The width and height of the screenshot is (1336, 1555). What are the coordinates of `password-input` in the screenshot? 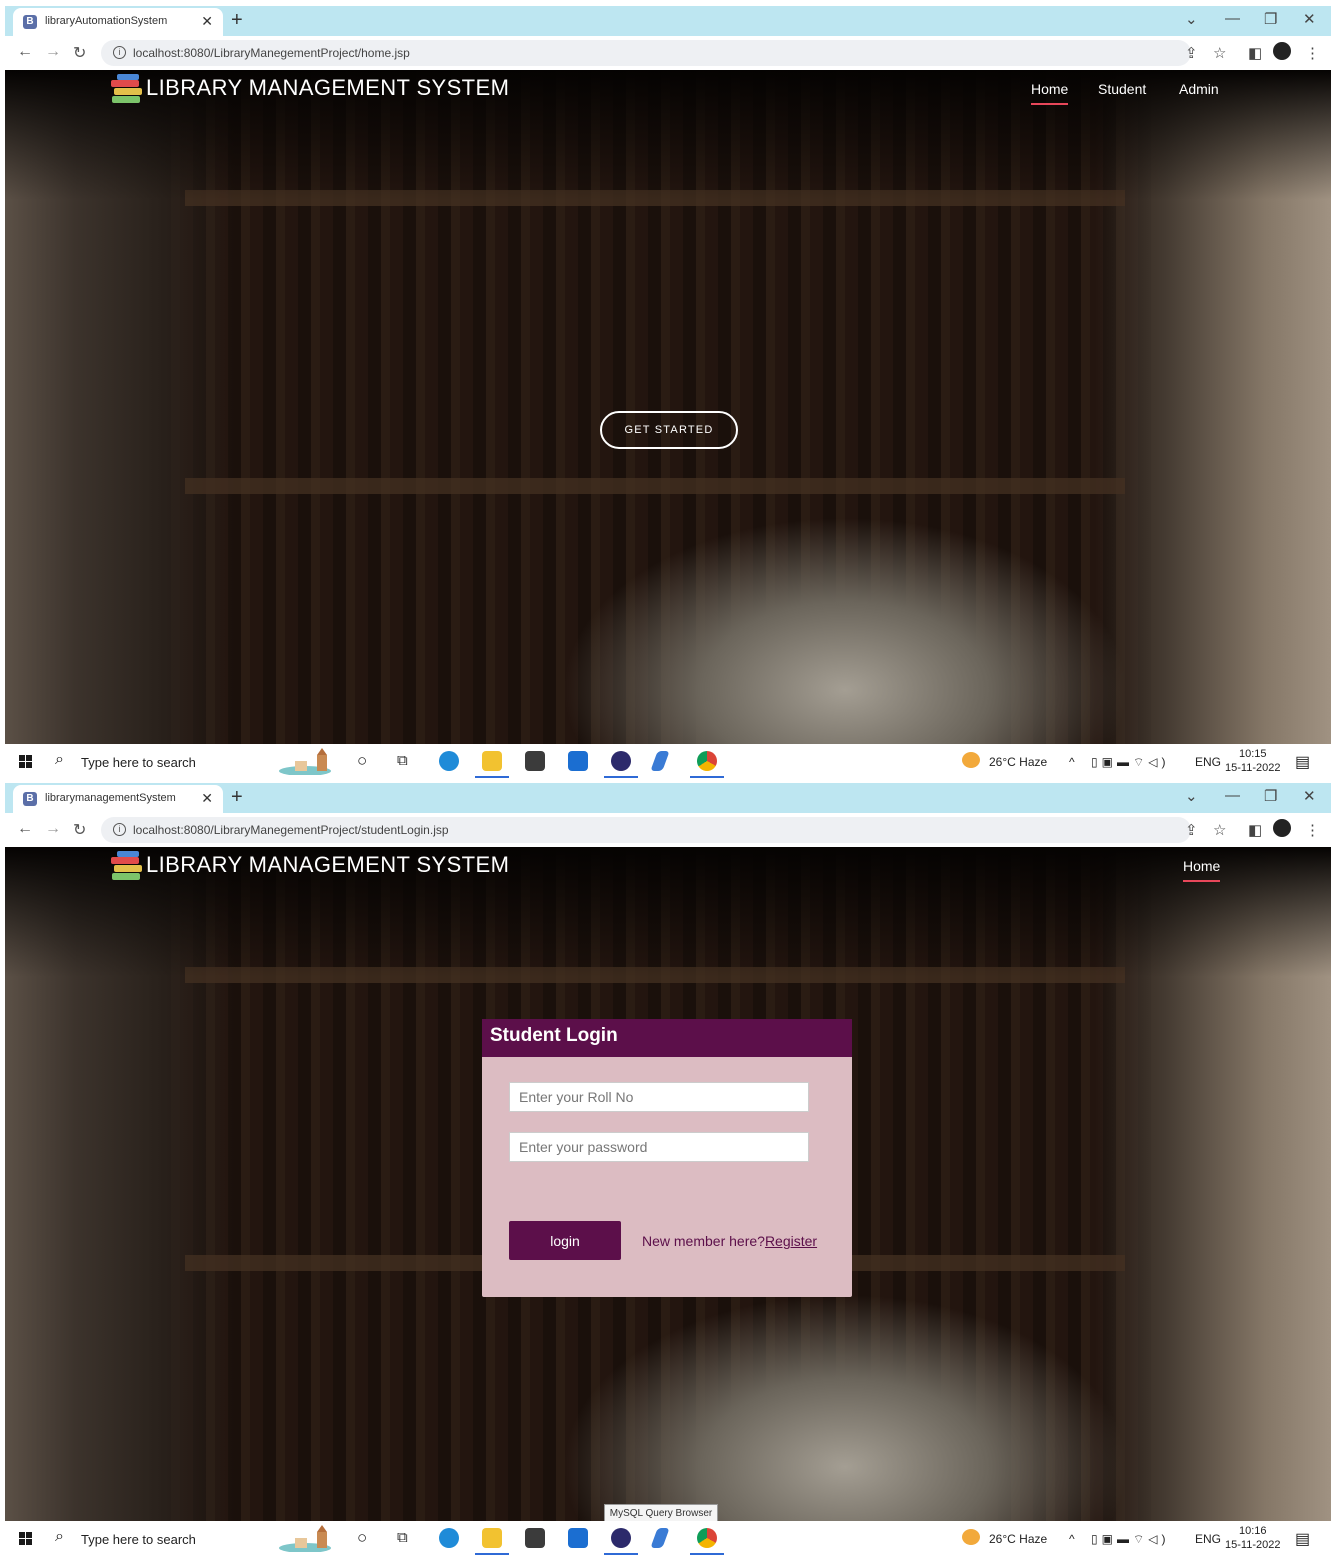 It's located at (659, 1147).